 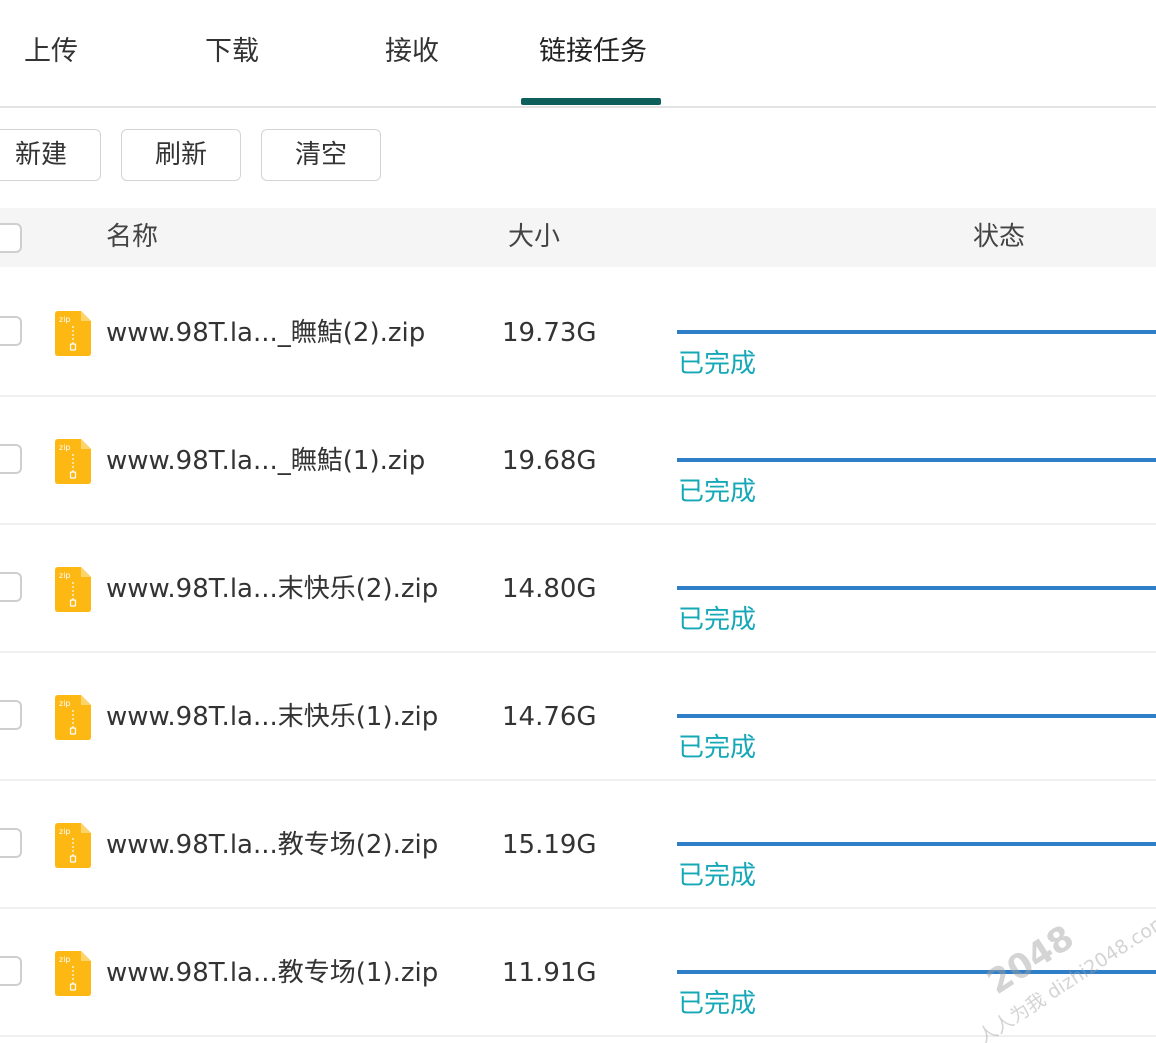 What do you see at coordinates (265, 333) in the screenshot?
I see `file-name: www.98T.la..._瞴鮚(2).zip` at bounding box center [265, 333].